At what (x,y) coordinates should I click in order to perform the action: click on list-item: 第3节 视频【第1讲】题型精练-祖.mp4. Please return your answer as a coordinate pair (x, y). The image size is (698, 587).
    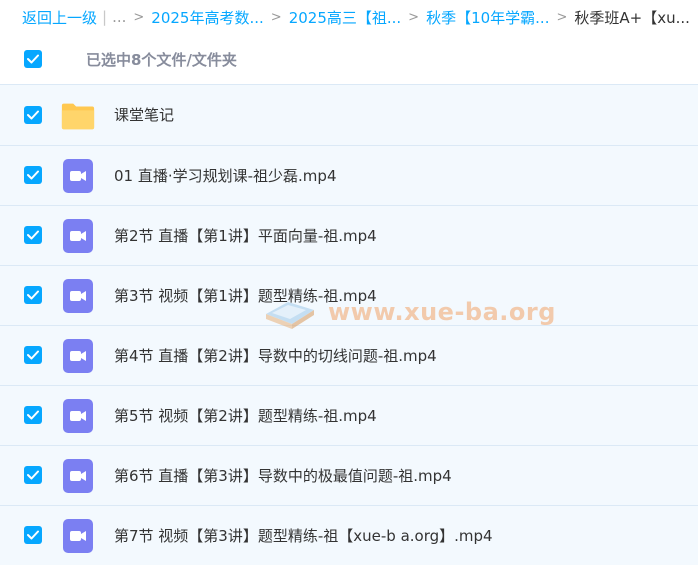
    Looking at the image, I should click on (349, 295).